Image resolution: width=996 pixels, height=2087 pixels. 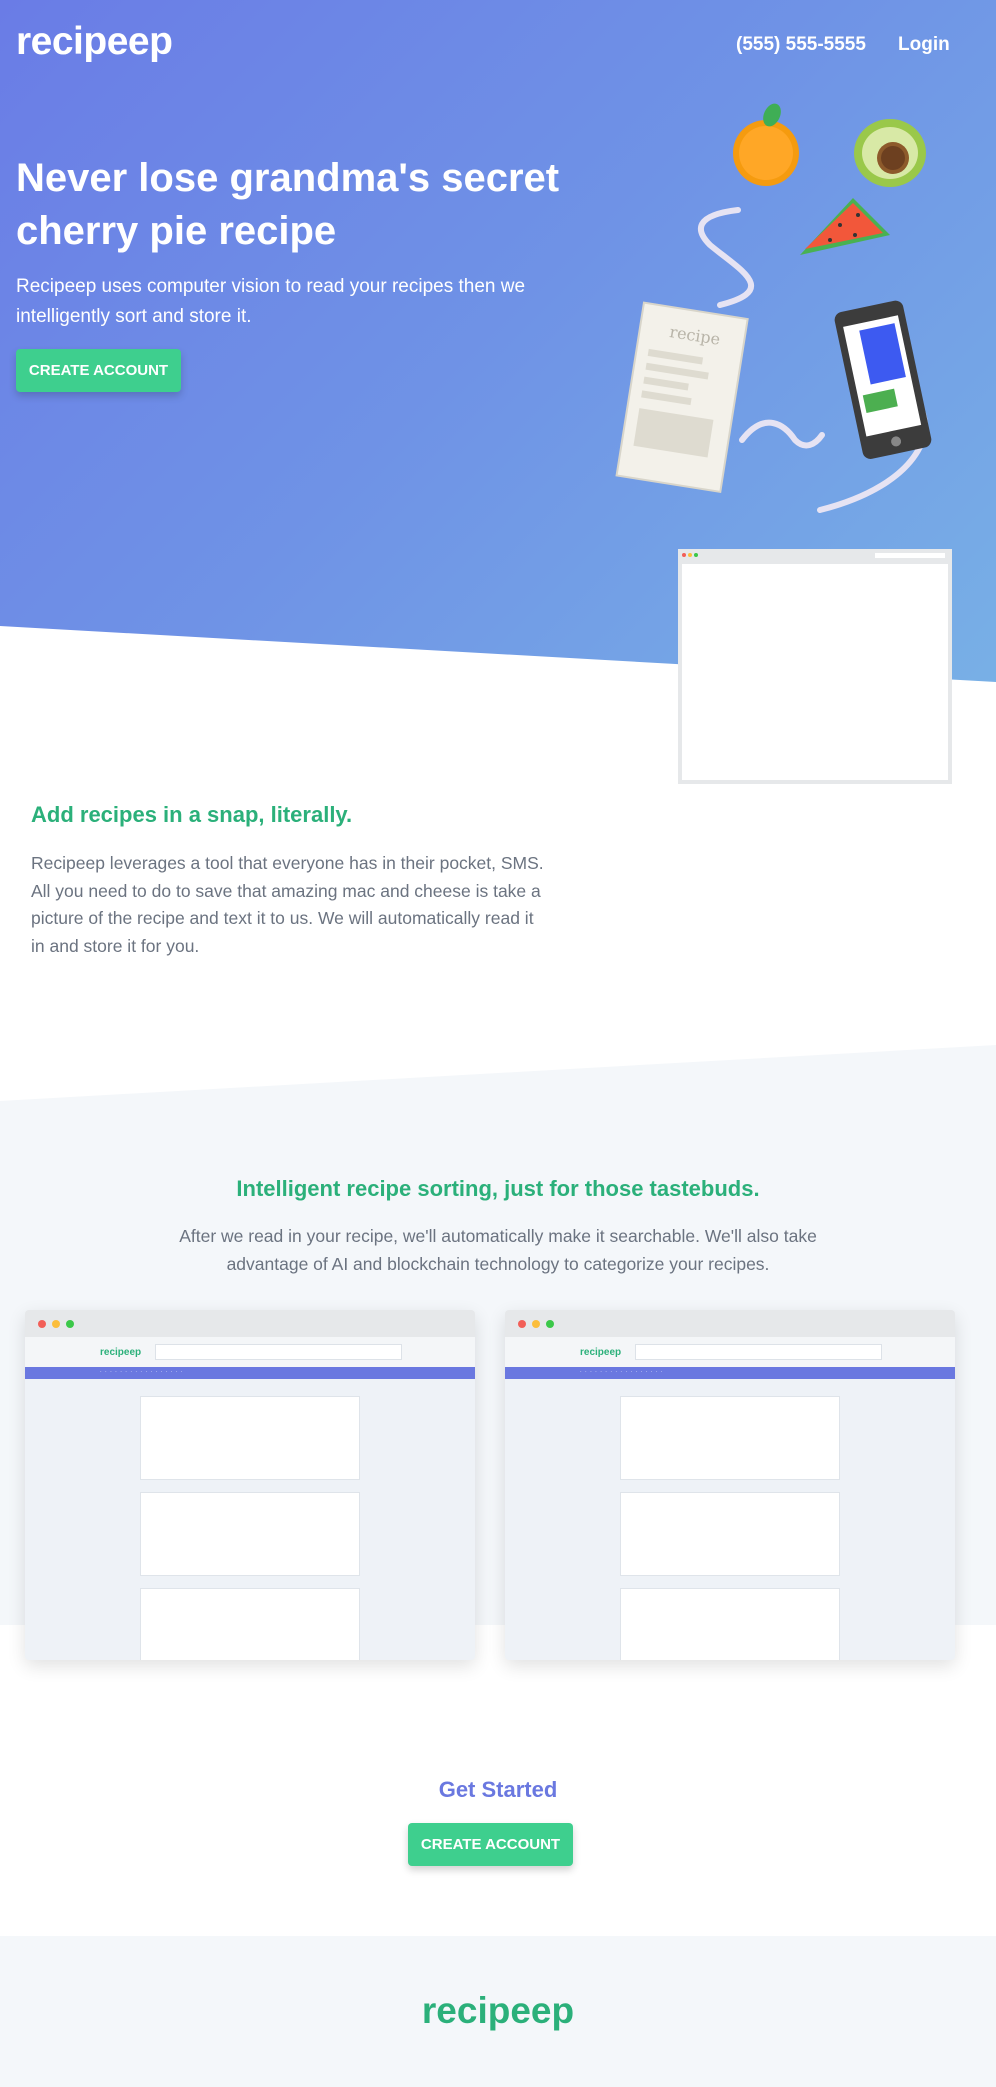 What do you see at coordinates (682, 397) in the screenshot?
I see `recipe-note-icon: recipe` at bounding box center [682, 397].